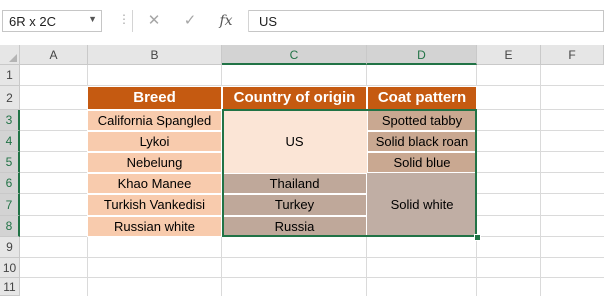 This screenshot has height=296, width=604. What do you see at coordinates (422, 205) in the screenshot?
I see `coat-cell-merged: Solid white` at bounding box center [422, 205].